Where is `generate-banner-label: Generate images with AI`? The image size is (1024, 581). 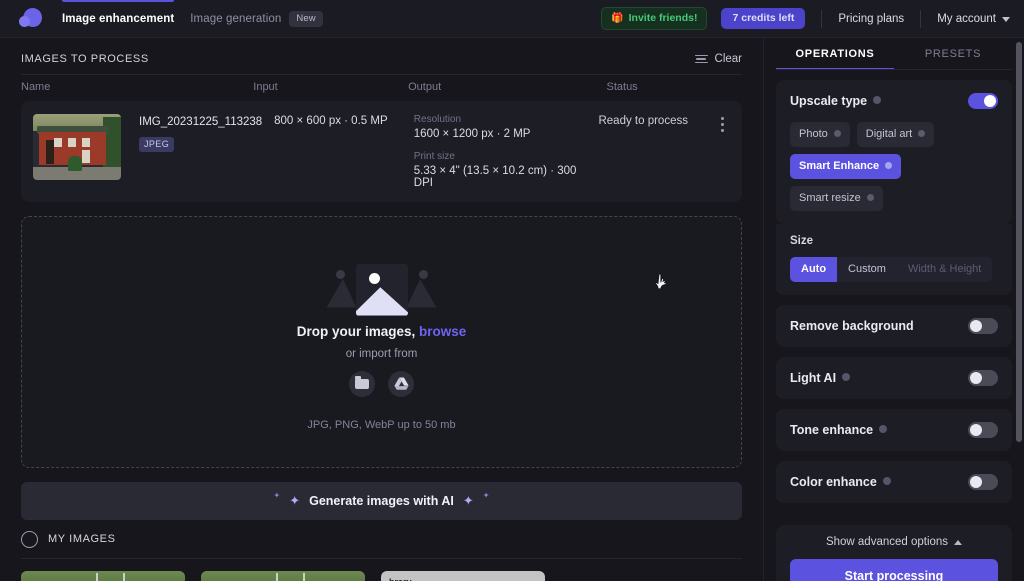
generate-banner-label: Generate images with AI is located at coordinates (381, 501).